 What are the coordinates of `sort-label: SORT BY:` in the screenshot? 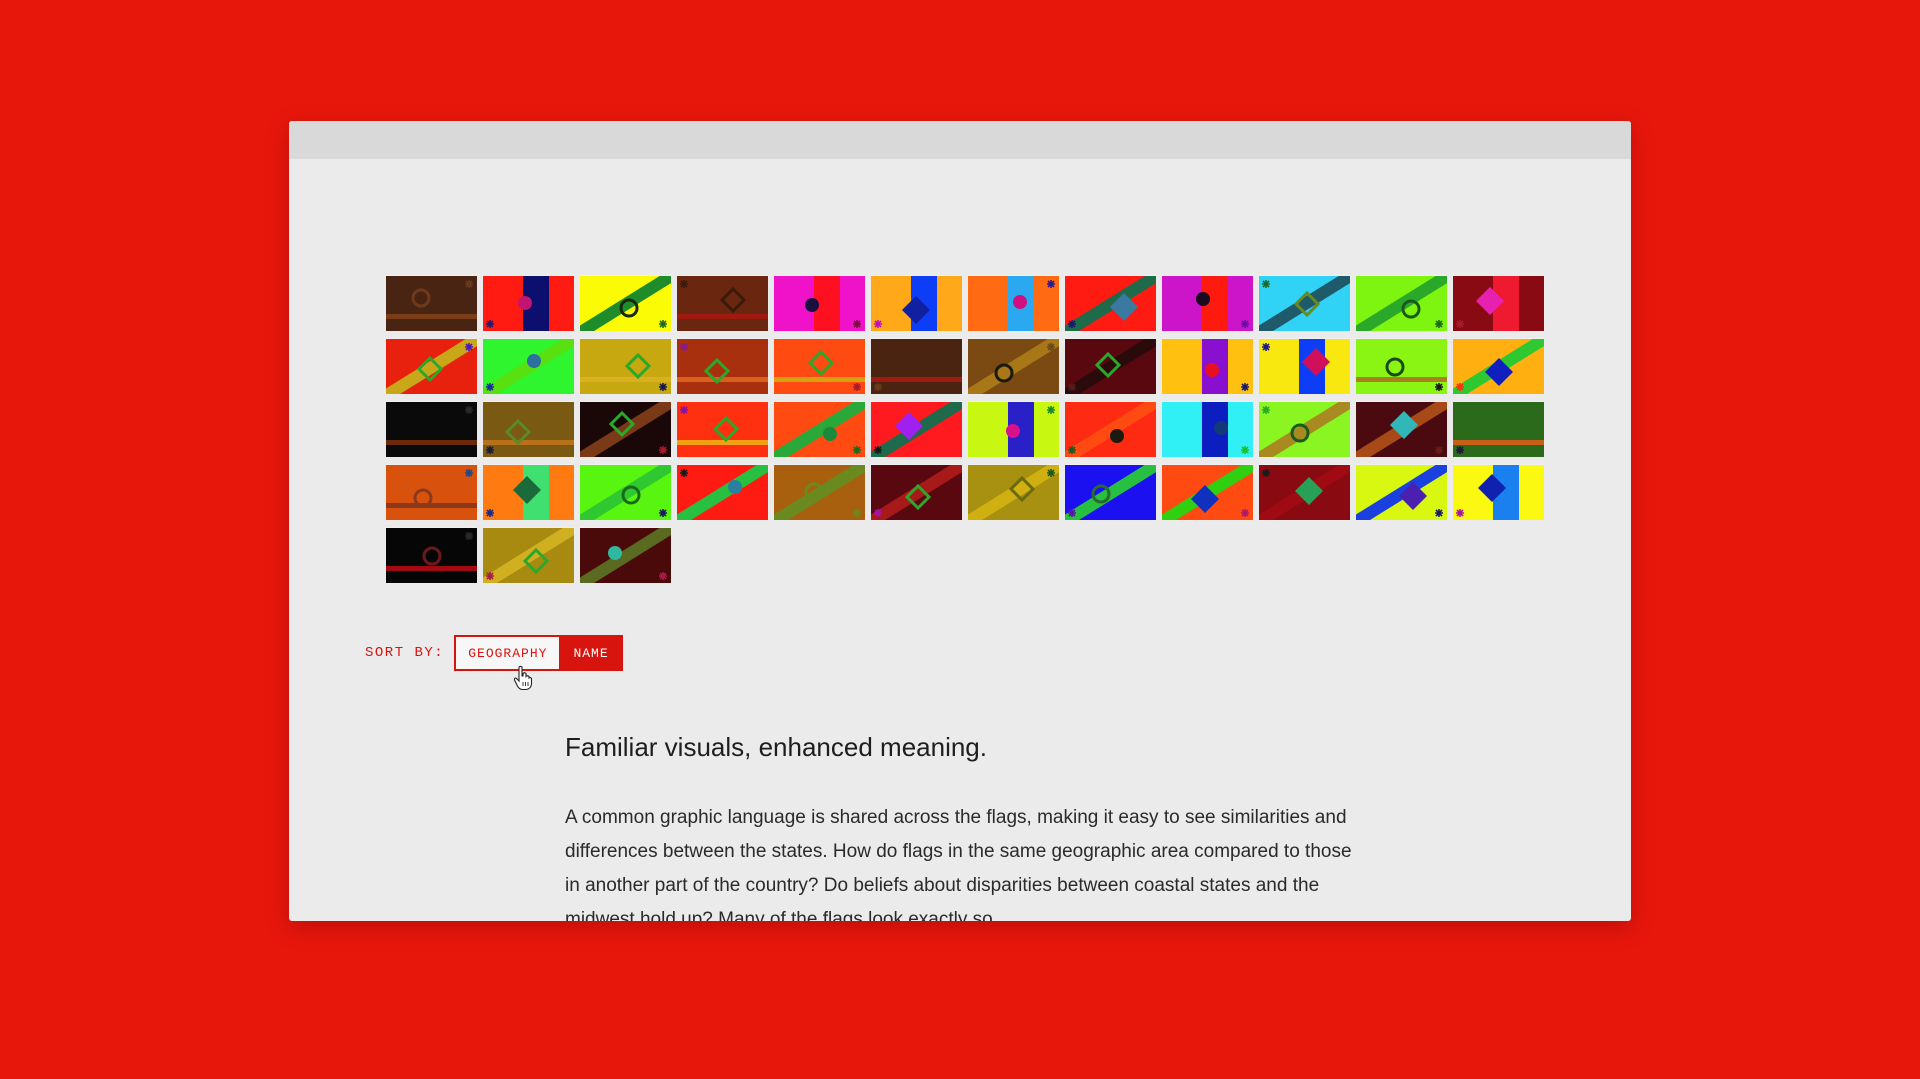 It's located at (405, 653).